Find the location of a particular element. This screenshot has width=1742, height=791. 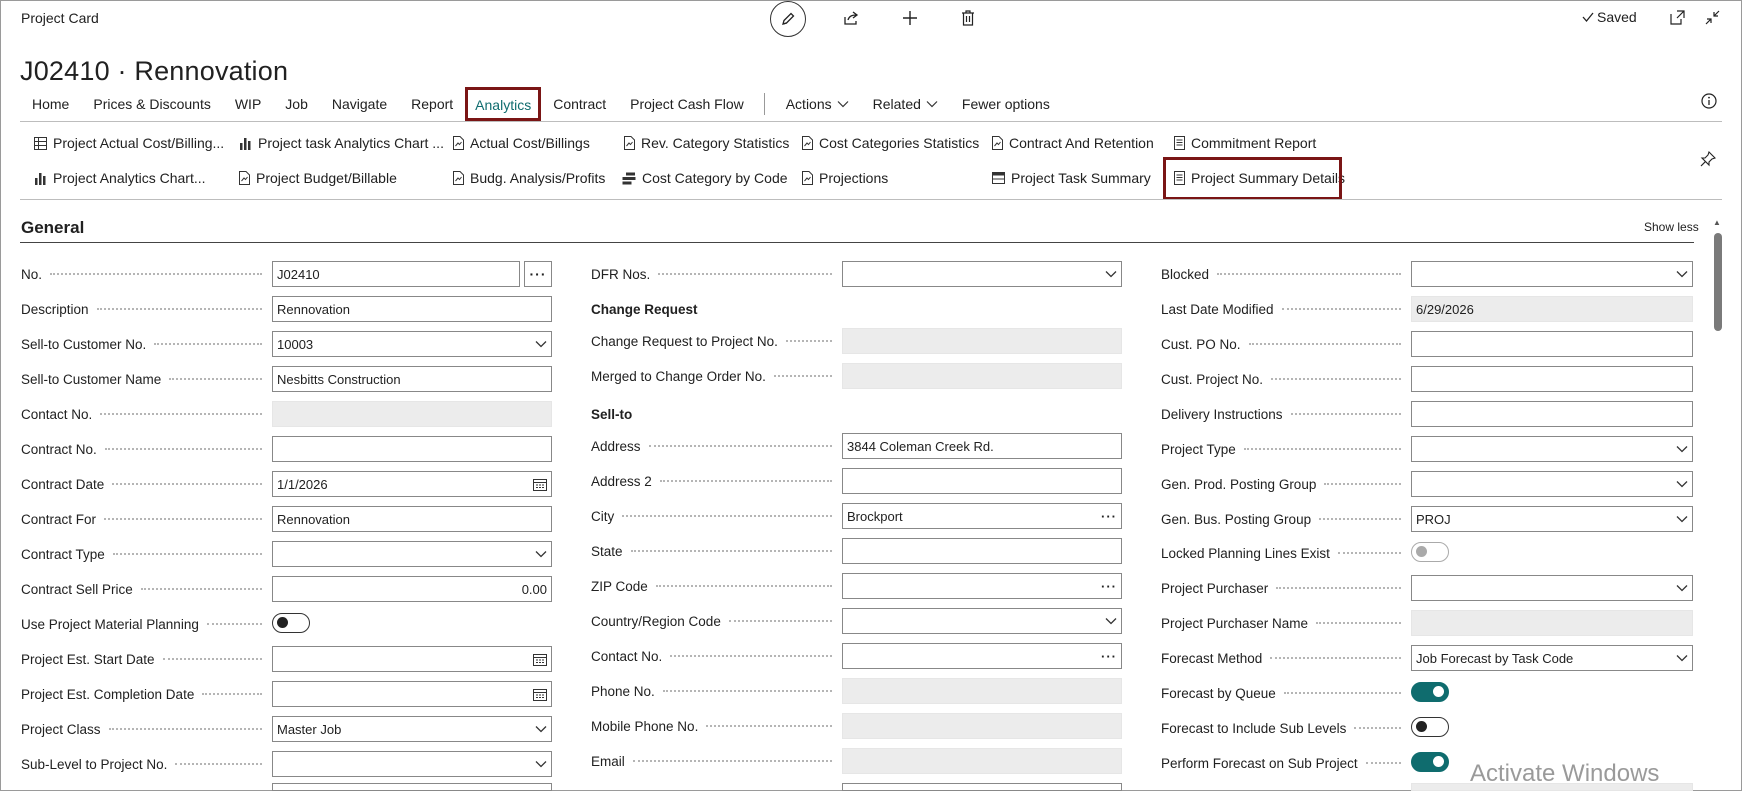

ribbon-budg-analysis-profits: Budg. Analysis/Profits is located at coordinates (529, 178).